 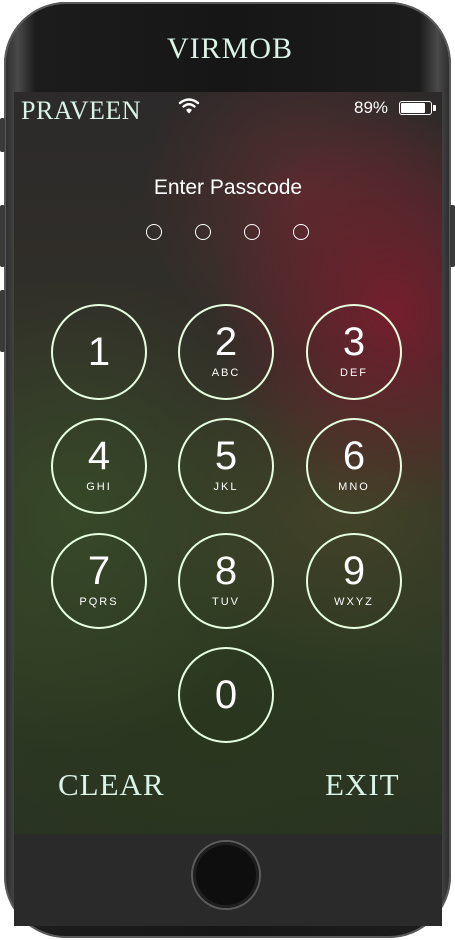 I want to click on key-8: 8 TUV, so click(x=226, y=581).